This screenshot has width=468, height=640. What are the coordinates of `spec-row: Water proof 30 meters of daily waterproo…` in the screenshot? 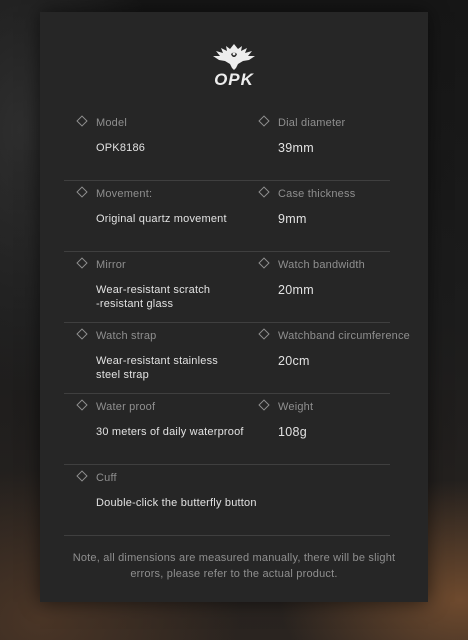 It's located at (227, 429).